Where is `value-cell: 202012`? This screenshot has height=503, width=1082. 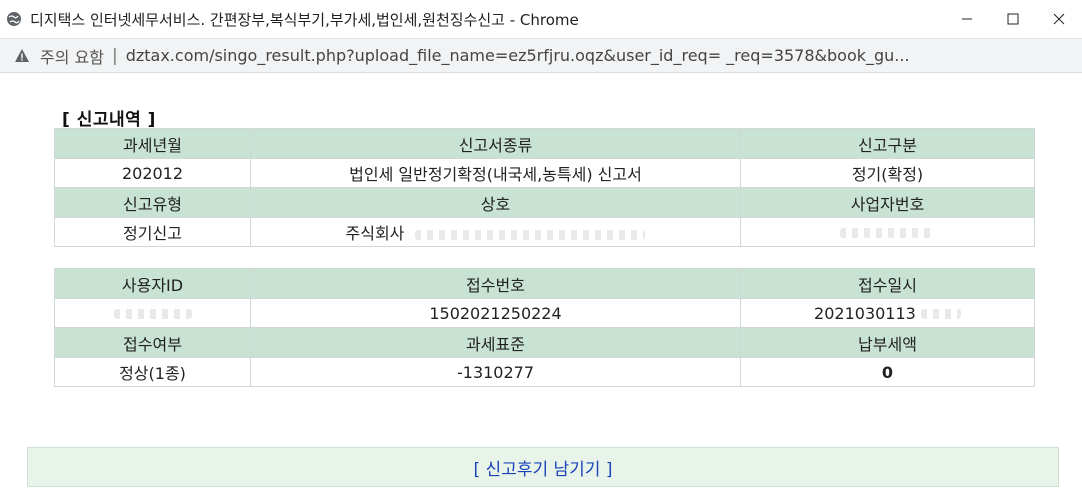
value-cell: 202012 is located at coordinates (152, 173).